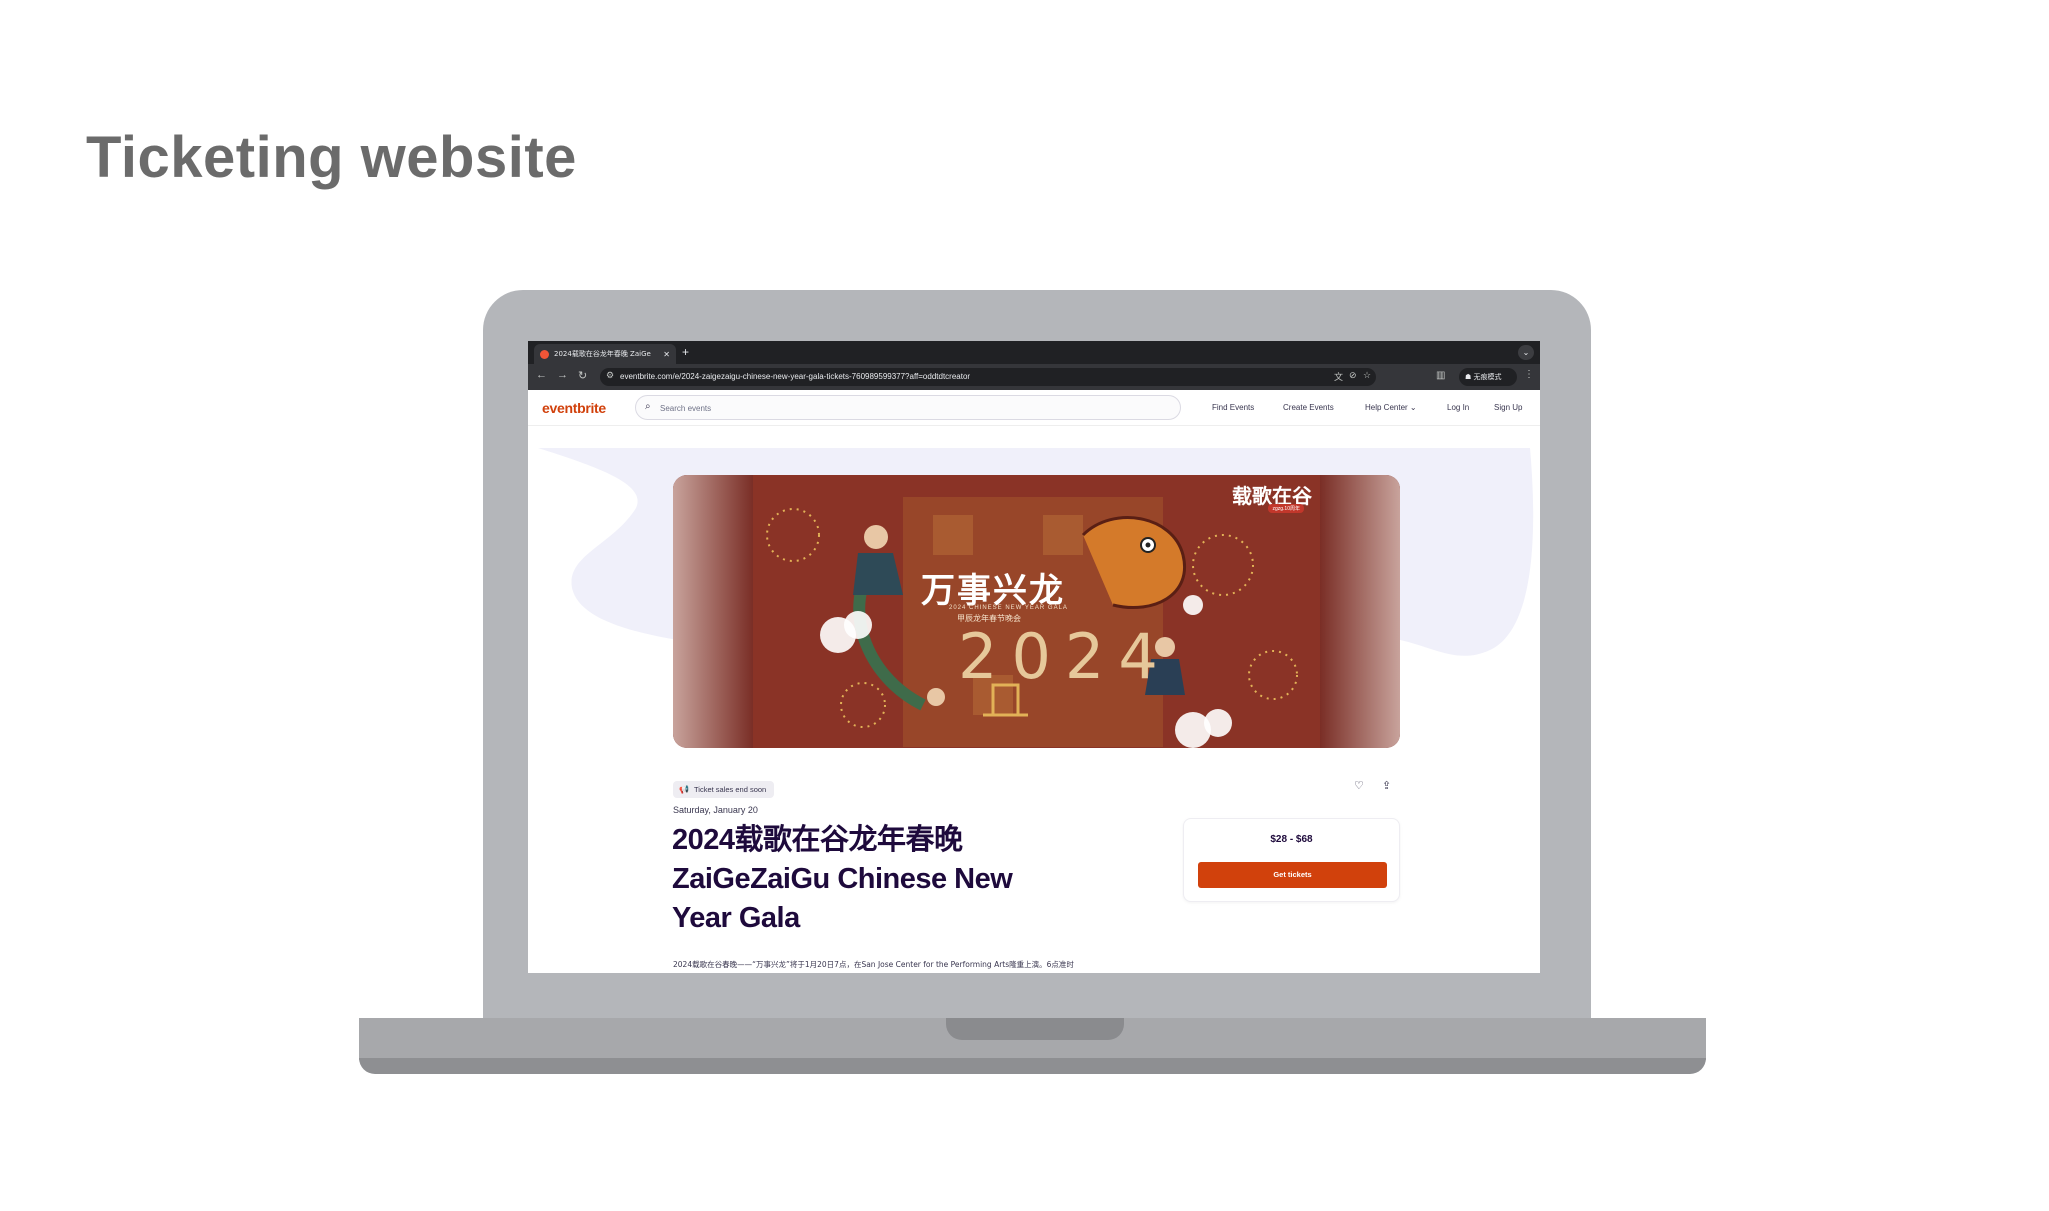 The height and width of the screenshot is (1211, 2049). I want to click on search-placeholder: Search events, so click(686, 408).